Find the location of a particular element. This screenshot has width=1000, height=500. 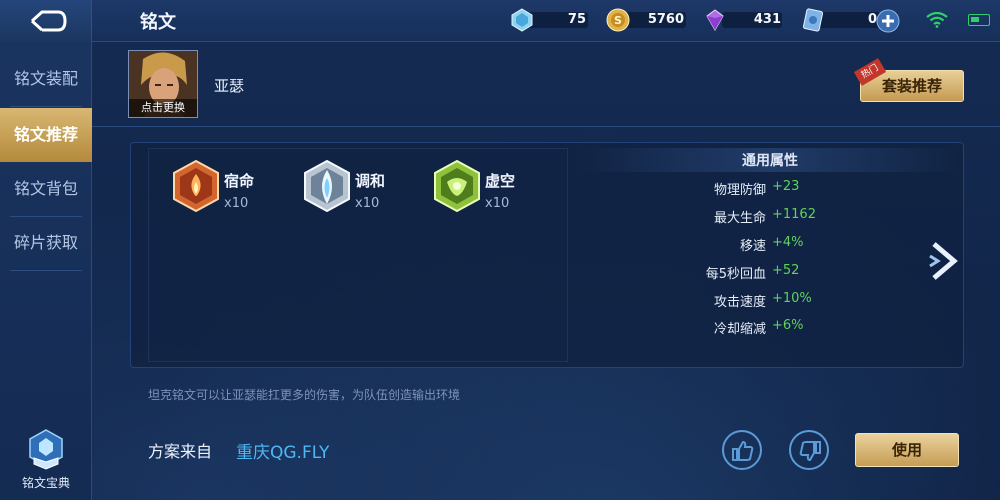

page-title: 铭文 is located at coordinates (158, 22).